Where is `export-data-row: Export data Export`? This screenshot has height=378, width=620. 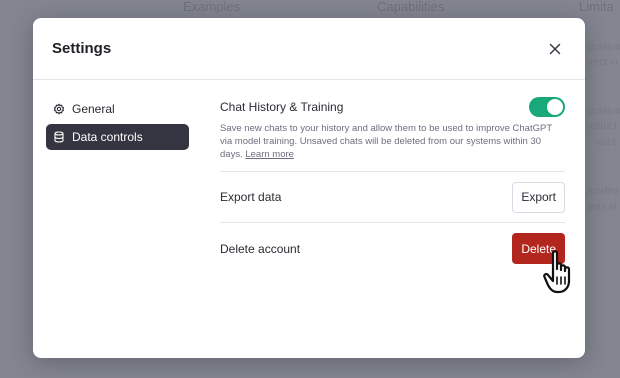
export-data-row: Export data Export is located at coordinates (392, 197).